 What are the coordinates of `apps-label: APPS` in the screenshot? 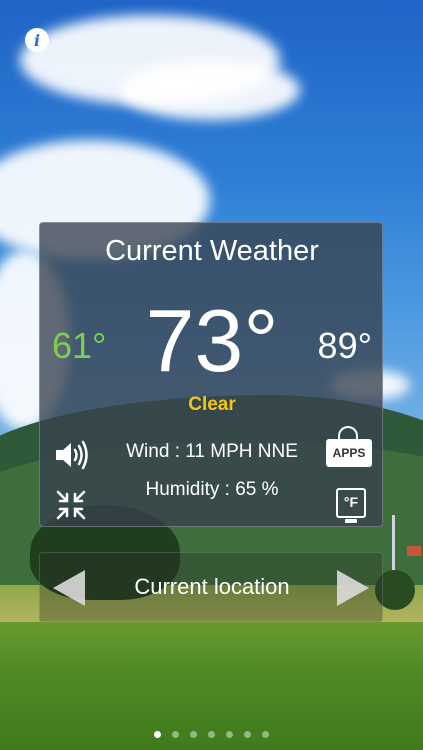 It's located at (349, 453).